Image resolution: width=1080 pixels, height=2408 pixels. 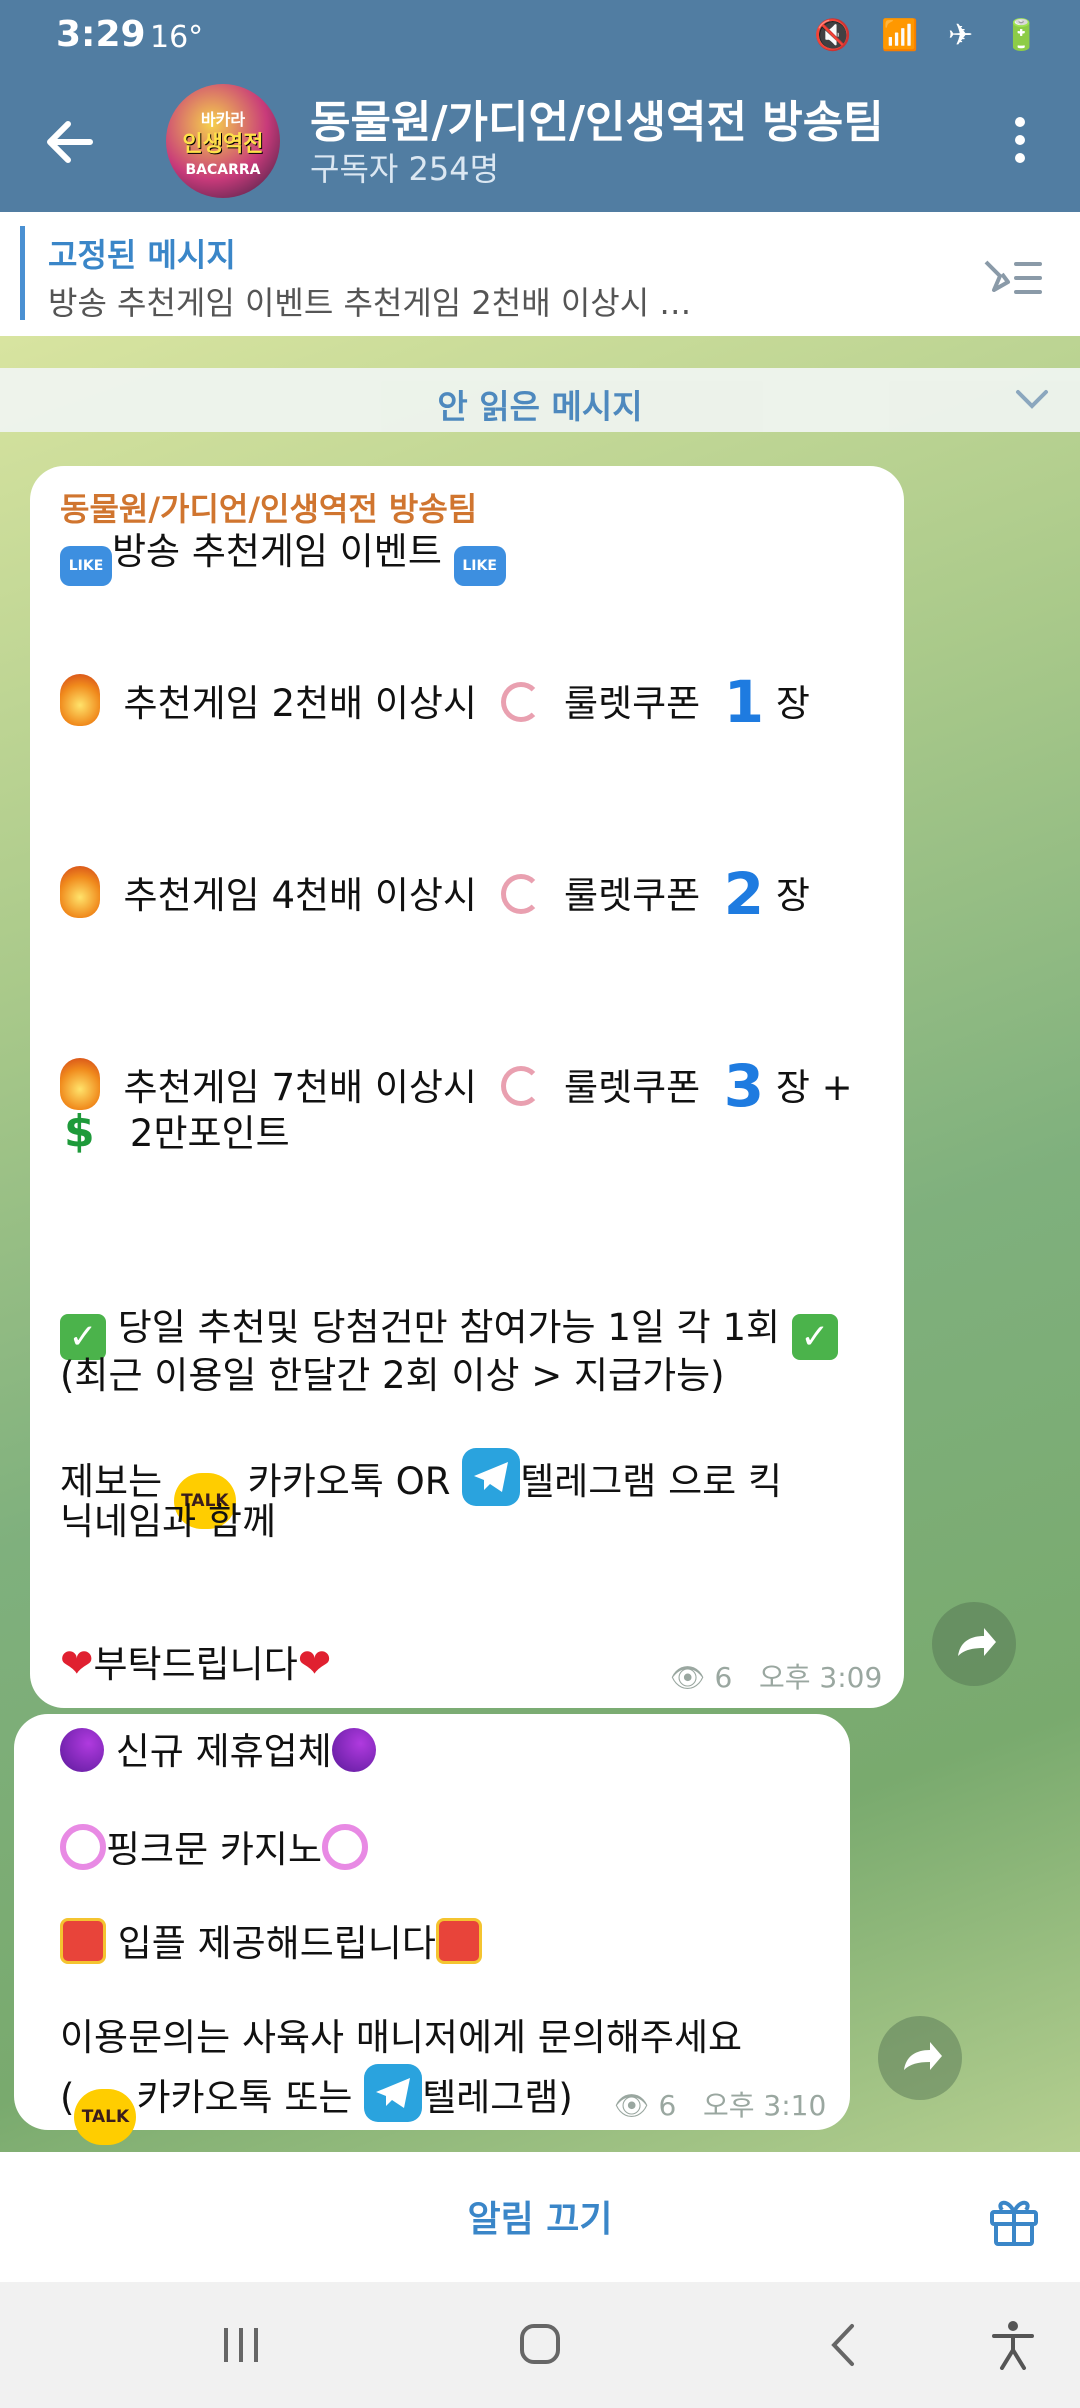 I want to click on channel-avatar: 바카라 인생역전 BACARRA, so click(x=223, y=141).